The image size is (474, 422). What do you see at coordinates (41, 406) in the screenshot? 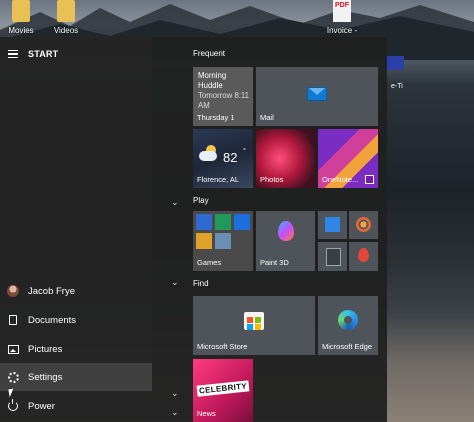
I see `nav-item-label: Power` at bounding box center [41, 406].